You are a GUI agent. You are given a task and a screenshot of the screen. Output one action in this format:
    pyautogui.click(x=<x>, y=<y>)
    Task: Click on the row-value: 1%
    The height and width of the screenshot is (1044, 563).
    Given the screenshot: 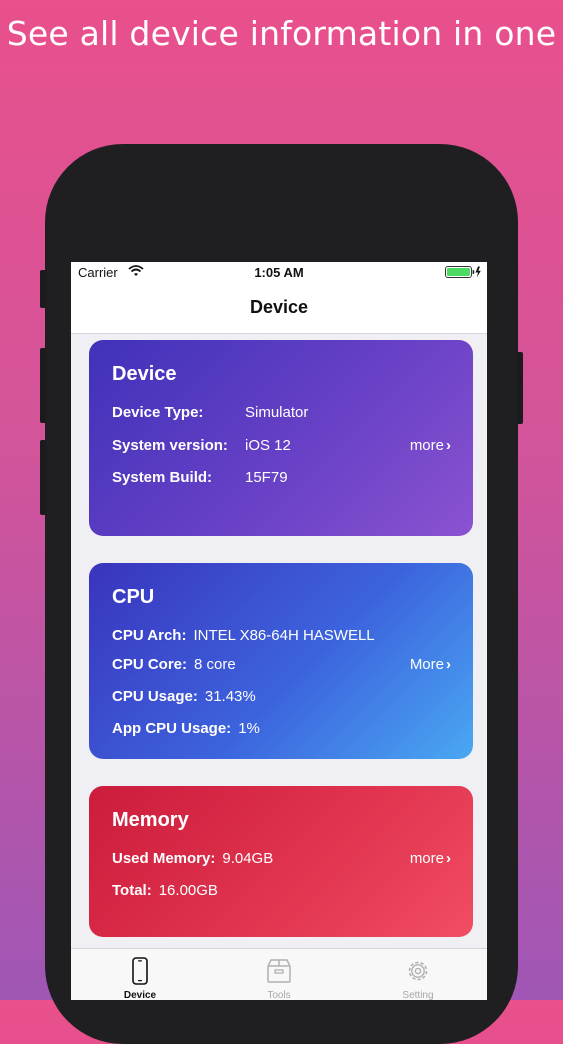 What is the action you would take?
    pyautogui.click(x=249, y=728)
    